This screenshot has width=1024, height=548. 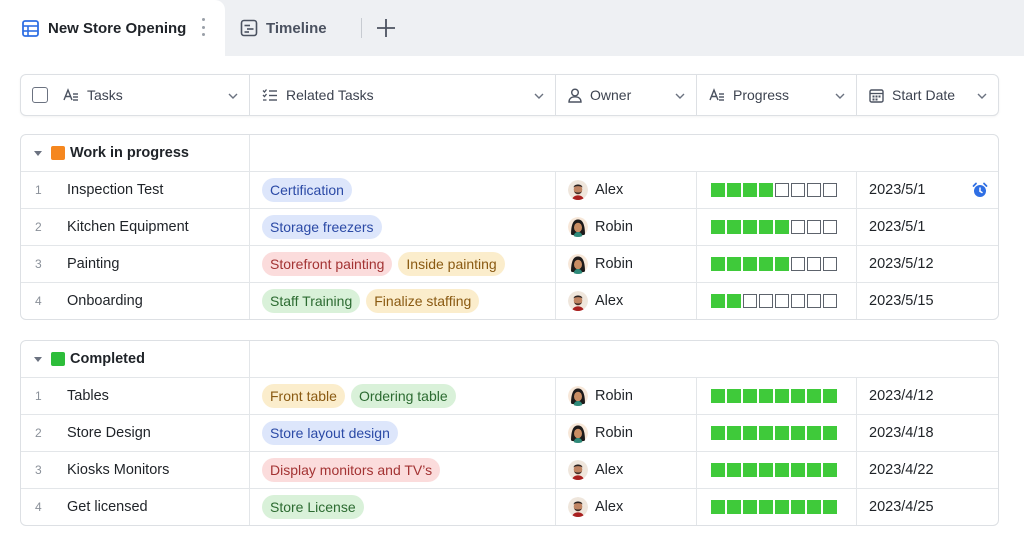 I want to click on related-tasks-cell: Storefront painting Inside painting, so click(x=403, y=264).